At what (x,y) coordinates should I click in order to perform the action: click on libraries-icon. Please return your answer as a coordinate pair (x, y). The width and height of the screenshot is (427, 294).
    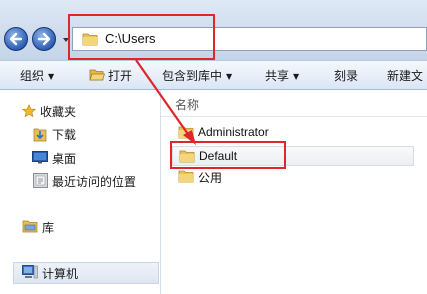
    Looking at the image, I should click on (30, 226).